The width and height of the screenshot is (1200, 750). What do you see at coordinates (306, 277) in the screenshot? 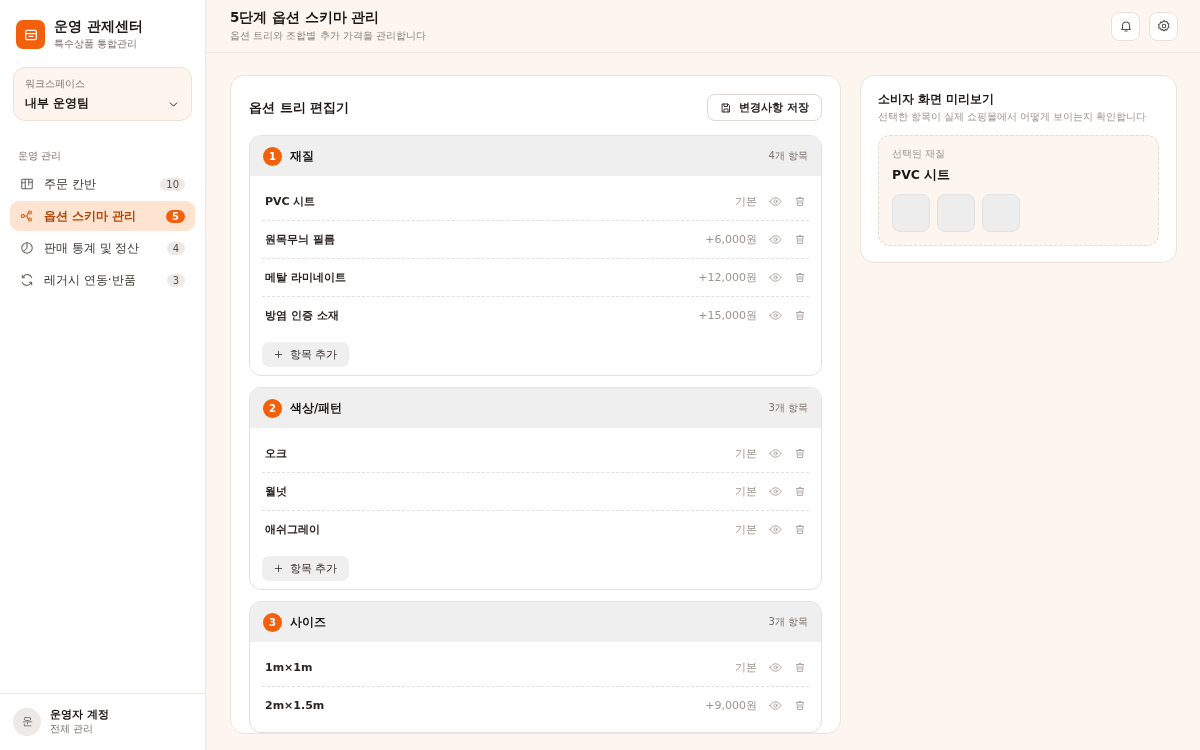
I see `option-name: 메탈 라미네이트` at bounding box center [306, 277].